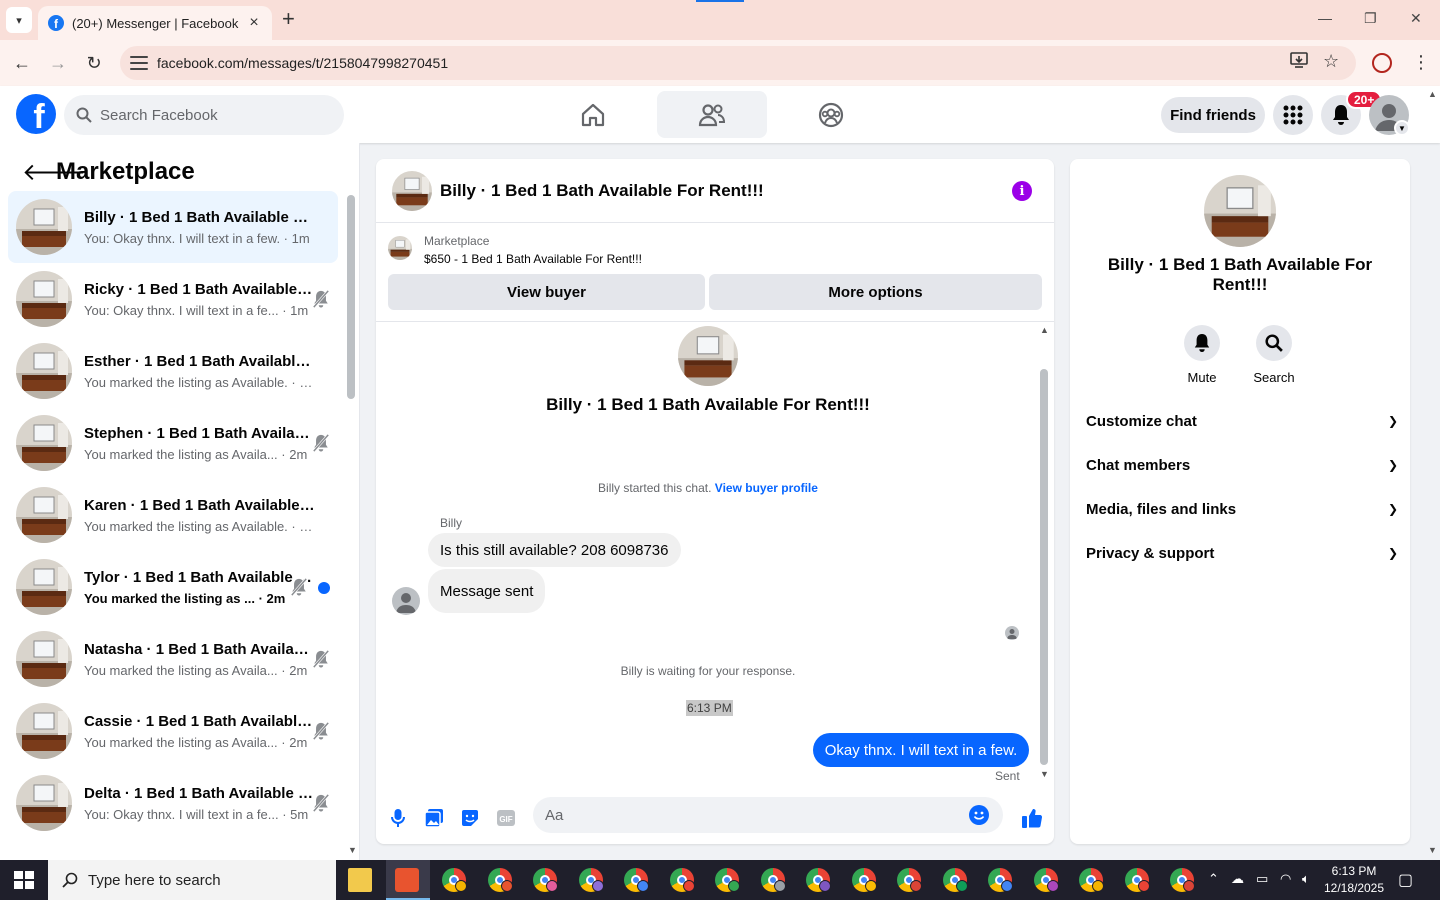 The image size is (1440, 900). Describe the element at coordinates (1416, 18) in the screenshot. I see `close-window-button: ✕` at that location.